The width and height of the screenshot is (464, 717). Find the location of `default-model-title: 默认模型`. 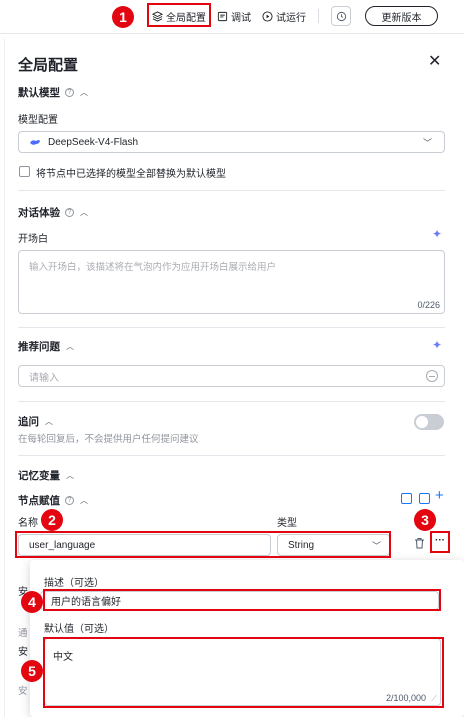

default-model-title: 默认模型 is located at coordinates (39, 93).